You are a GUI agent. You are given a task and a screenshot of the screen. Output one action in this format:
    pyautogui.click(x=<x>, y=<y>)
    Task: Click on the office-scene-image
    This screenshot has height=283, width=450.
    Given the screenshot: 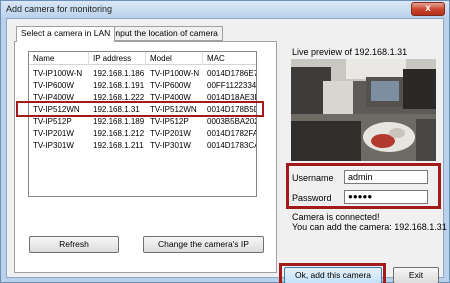 What is the action you would take?
    pyautogui.click(x=363, y=110)
    